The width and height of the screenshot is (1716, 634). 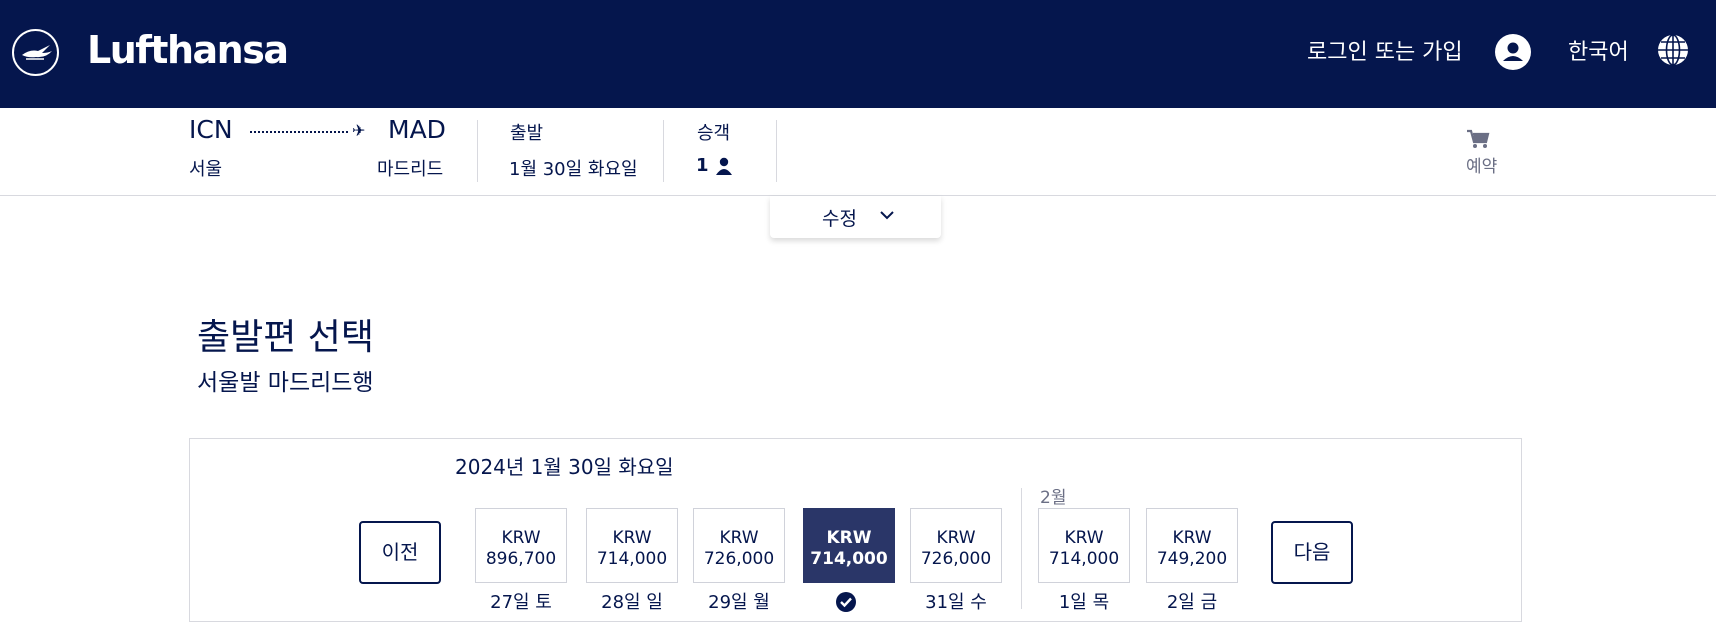 What do you see at coordinates (359, 130) in the screenshot?
I see `plane-icon: ✈` at bounding box center [359, 130].